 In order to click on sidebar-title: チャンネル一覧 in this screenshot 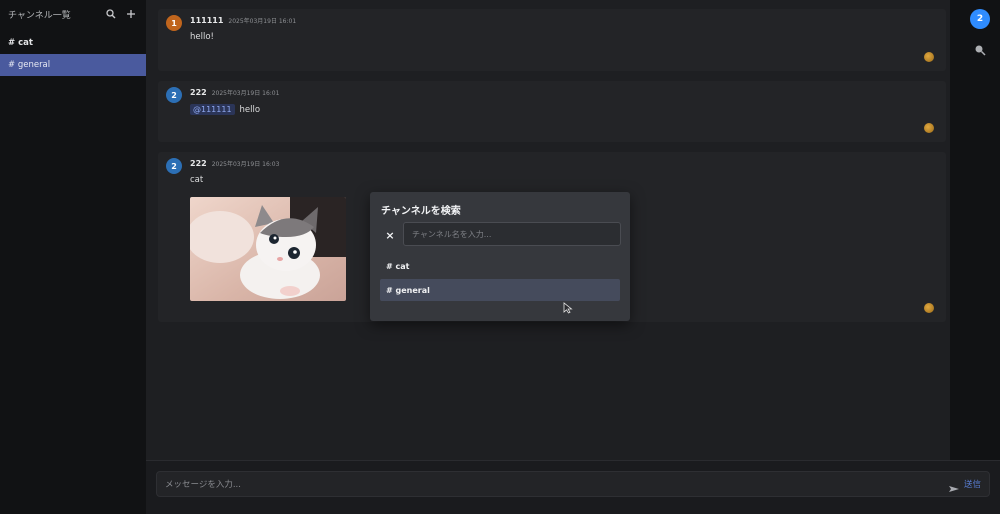, I will do `click(39, 15)`.